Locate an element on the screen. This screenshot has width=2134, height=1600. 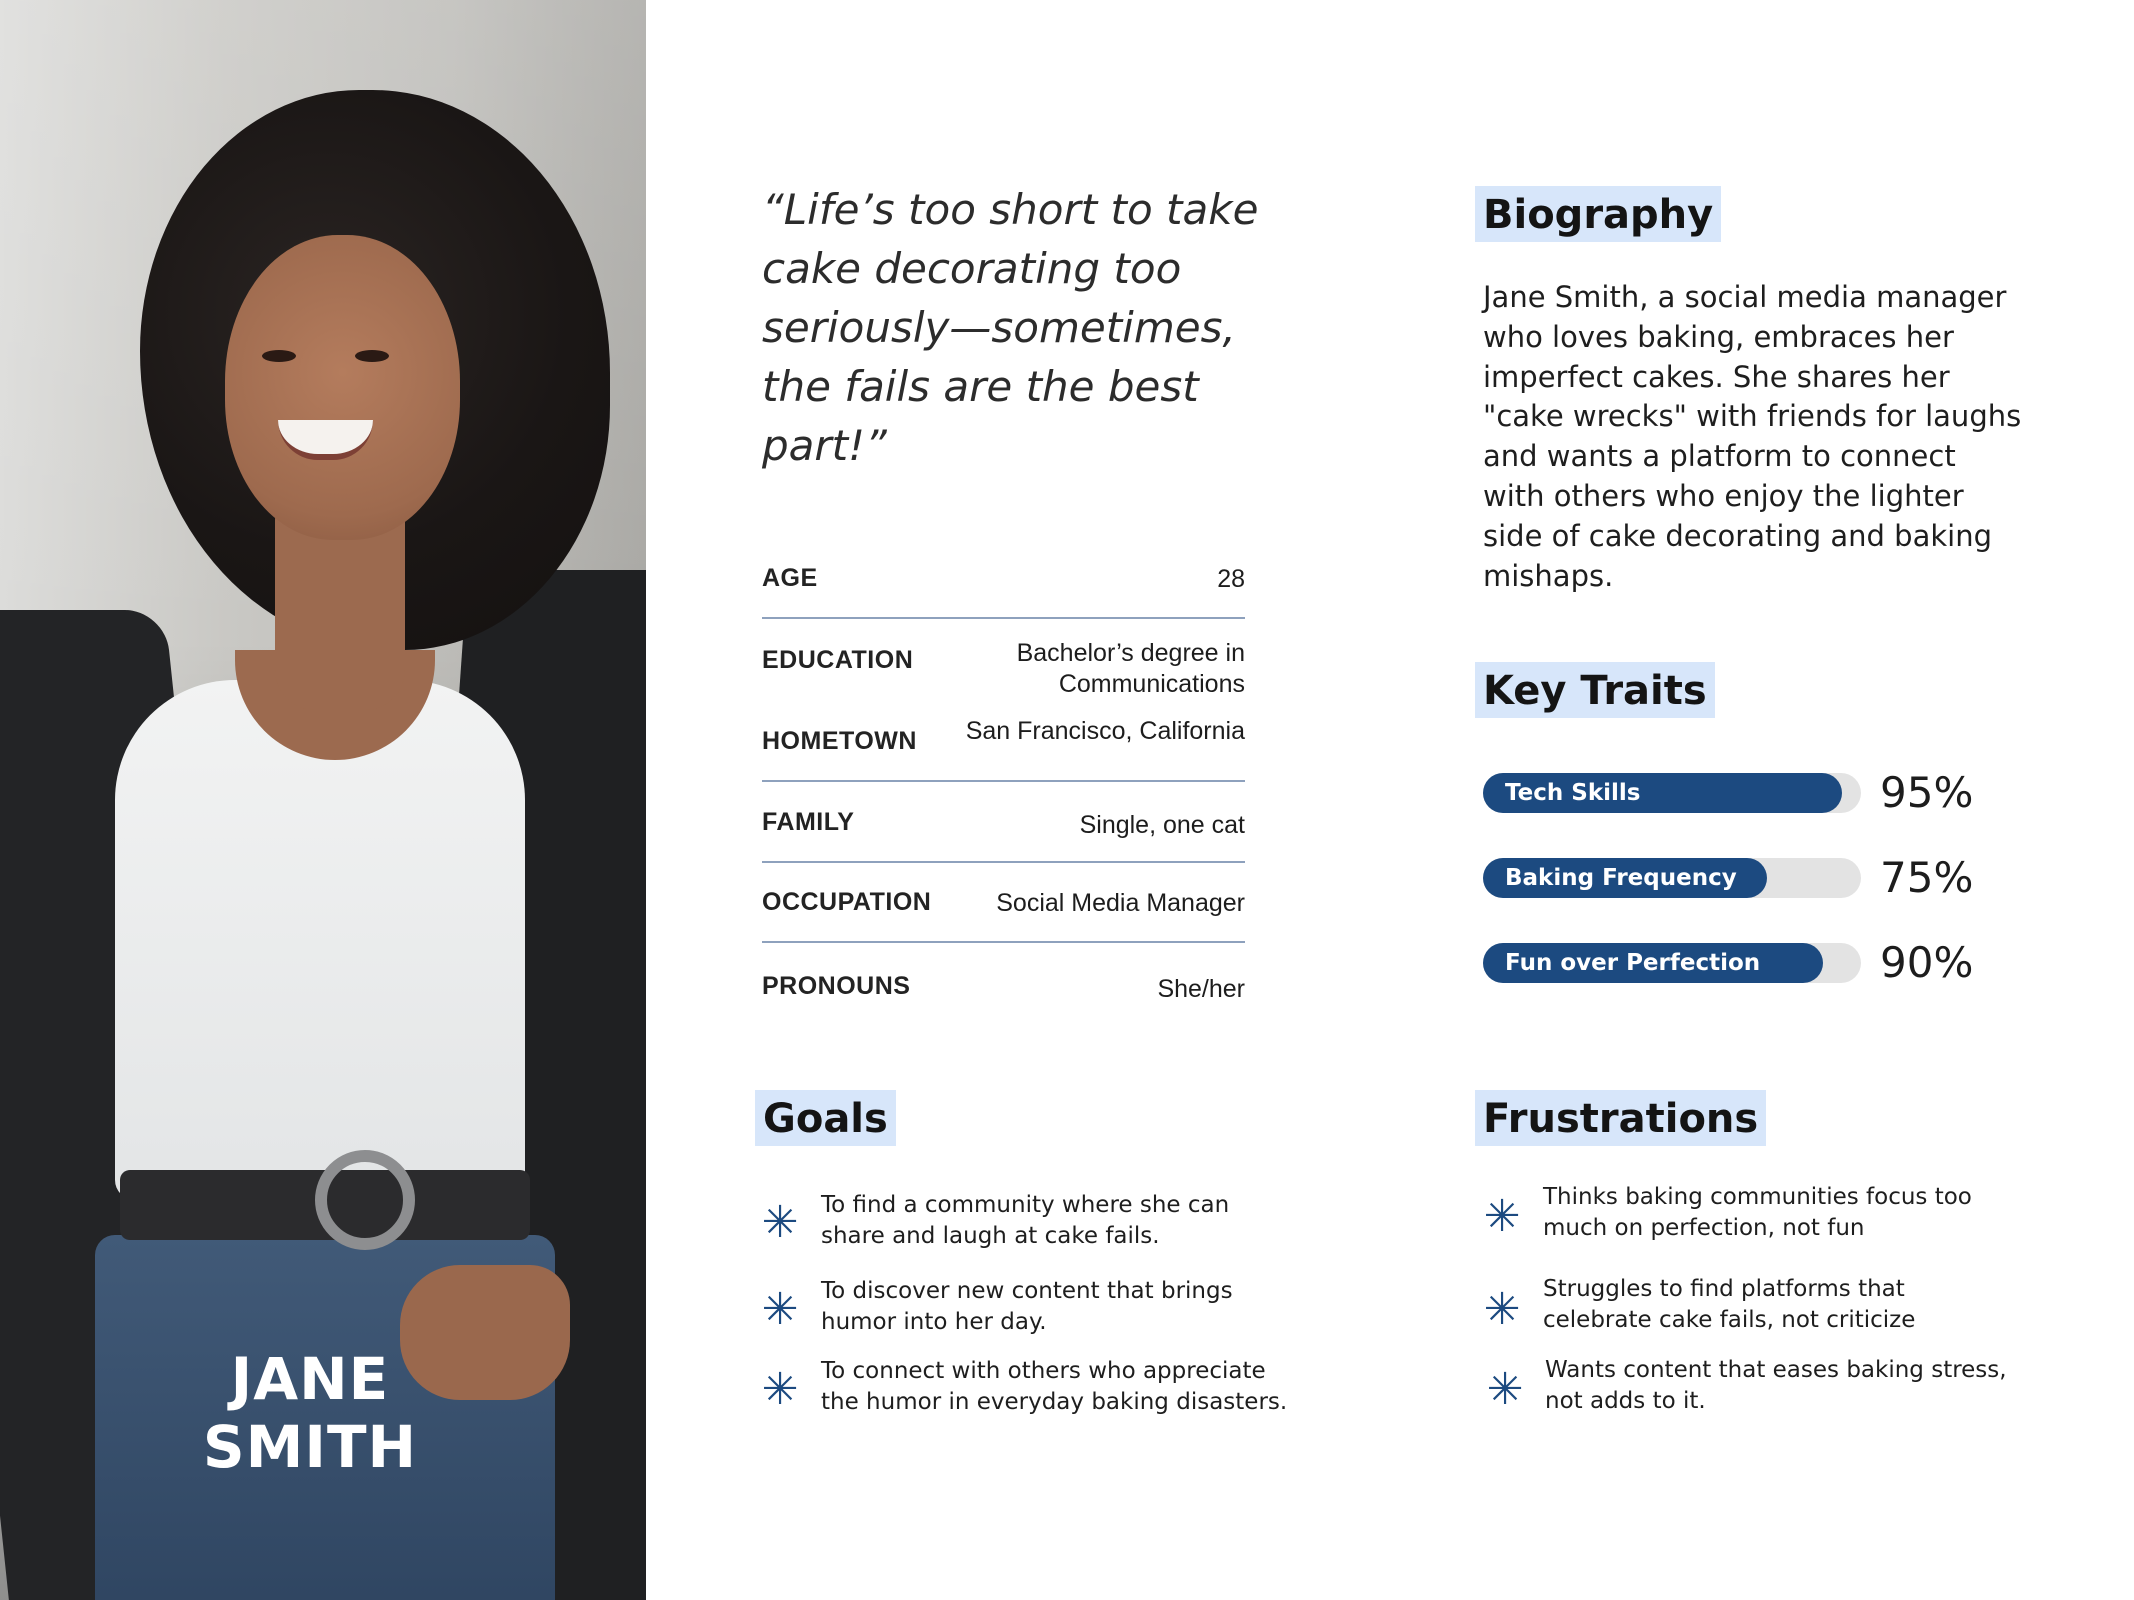
info-label-hometown: HOMETOWN is located at coordinates (839, 741).